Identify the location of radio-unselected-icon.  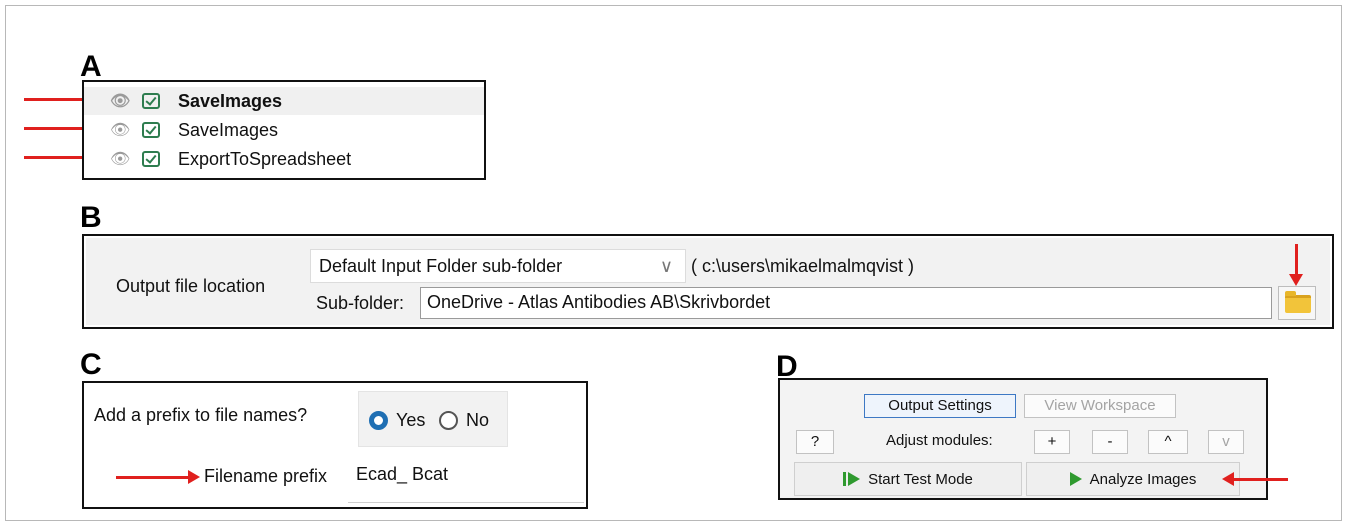
(448, 420).